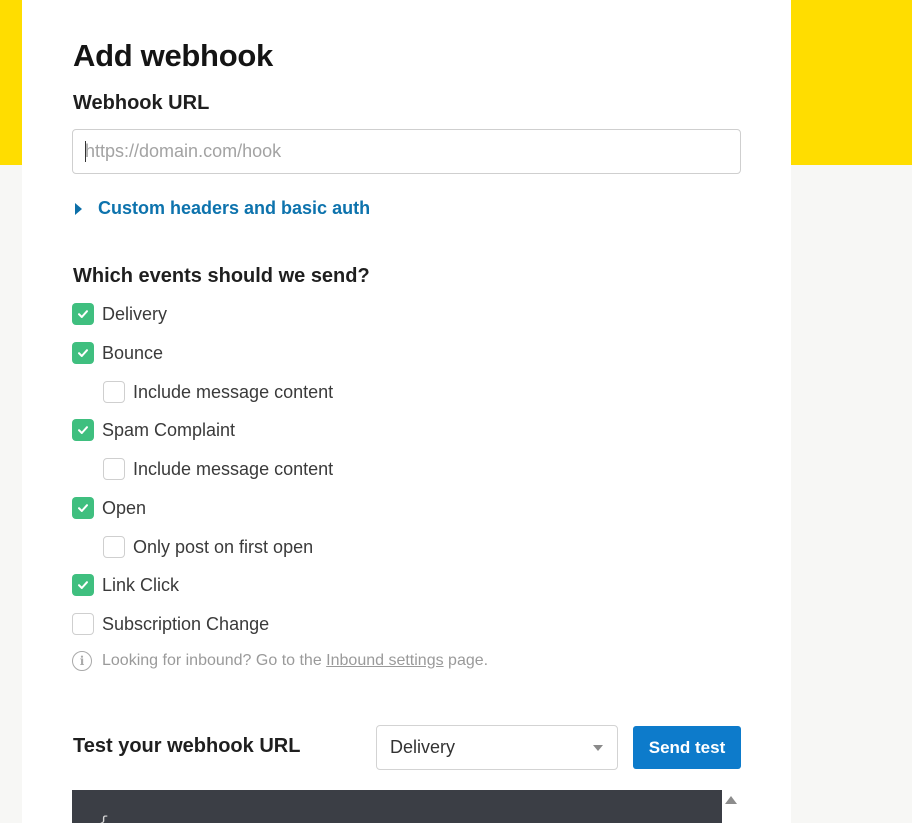  I want to click on inbound-settings-link: Inbound settings, so click(384, 660).